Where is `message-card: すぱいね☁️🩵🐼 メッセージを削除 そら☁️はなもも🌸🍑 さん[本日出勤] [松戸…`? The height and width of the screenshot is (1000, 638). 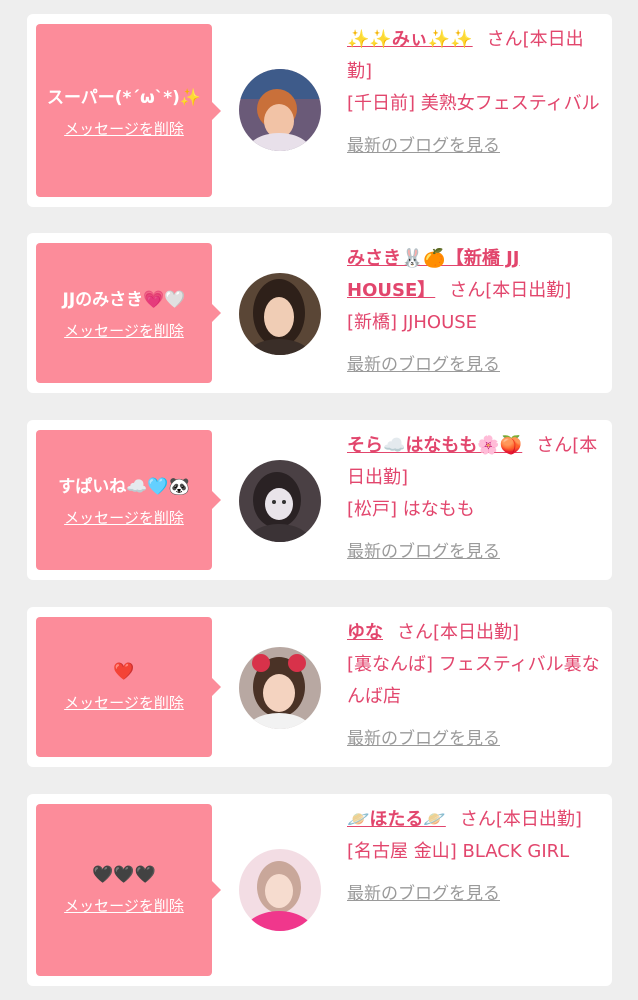 message-card: すぱいね☁️🩵🐼 メッセージを削除 そら☁️はなもも🌸🍑 さん[本日出勤] [松戸… is located at coordinates (319, 500).